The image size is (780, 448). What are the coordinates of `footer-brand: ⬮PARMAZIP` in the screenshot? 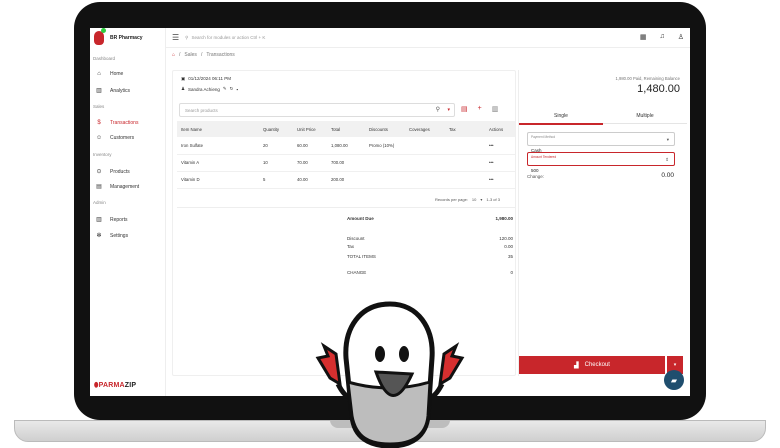 It's located at (115, 385).